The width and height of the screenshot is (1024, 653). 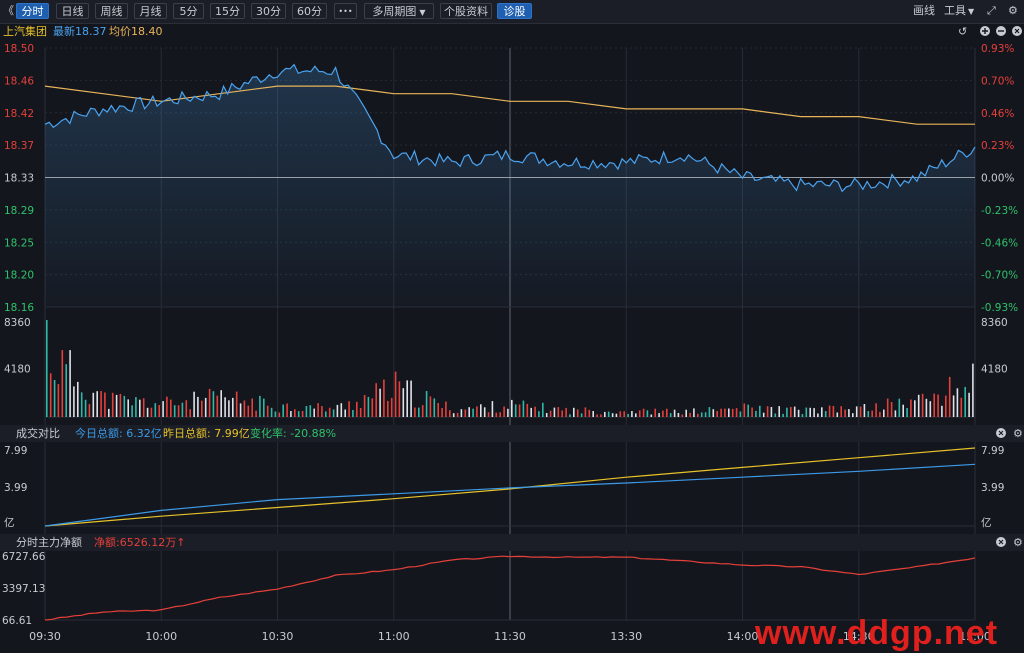 I want to click on tab-15min: 15分, so click(x=227, y=11).